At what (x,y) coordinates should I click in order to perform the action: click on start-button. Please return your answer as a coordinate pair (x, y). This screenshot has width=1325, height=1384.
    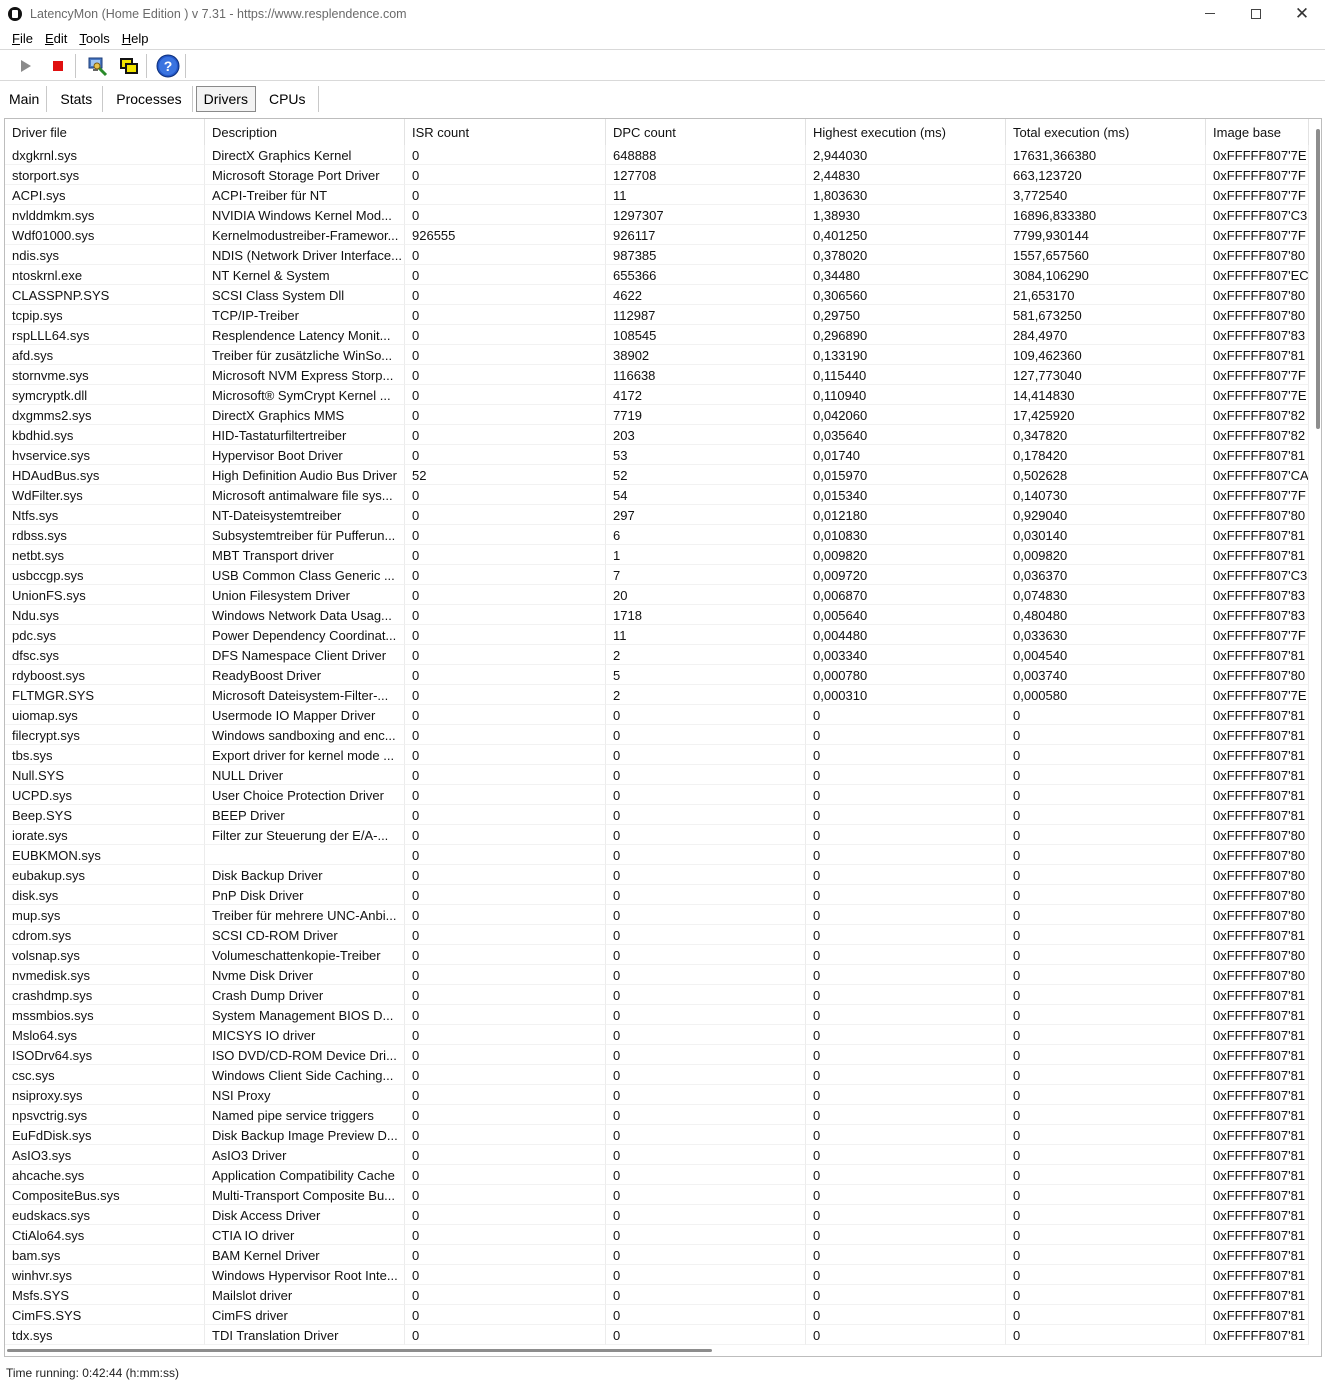
    Looking at the image, I should click on (26, 66).